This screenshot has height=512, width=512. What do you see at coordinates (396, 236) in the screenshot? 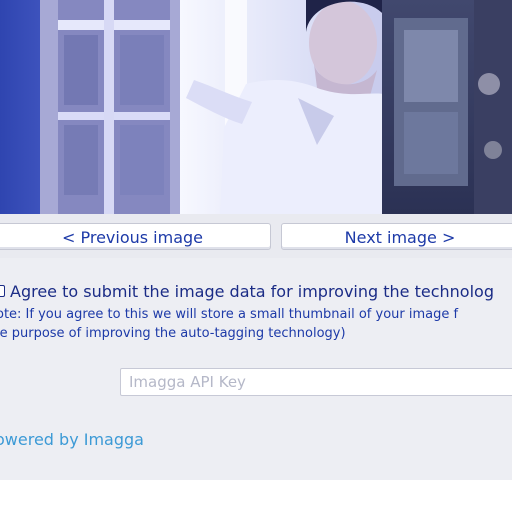
I see `next-image-button: Next image >` at bounding box center [396, 236].